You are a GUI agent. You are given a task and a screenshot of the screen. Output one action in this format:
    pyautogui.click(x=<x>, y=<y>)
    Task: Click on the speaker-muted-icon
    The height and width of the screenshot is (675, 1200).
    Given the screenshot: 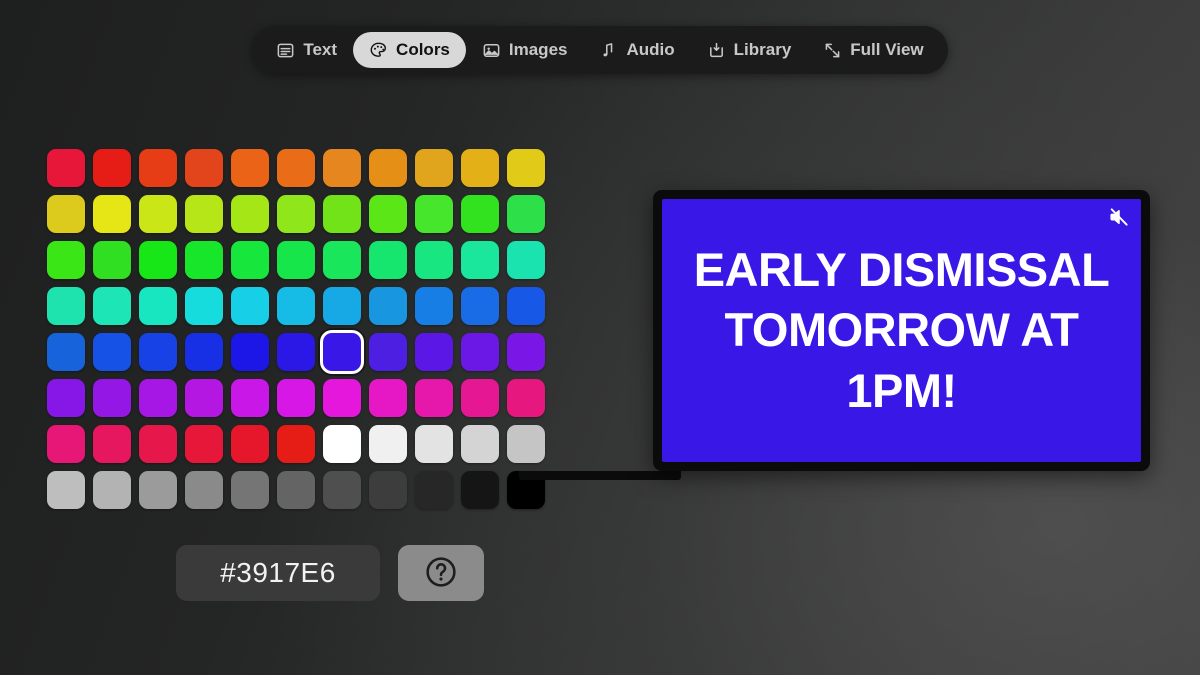 What is the action you would take?
    pyautogui.click(x=1119, y=217)
    